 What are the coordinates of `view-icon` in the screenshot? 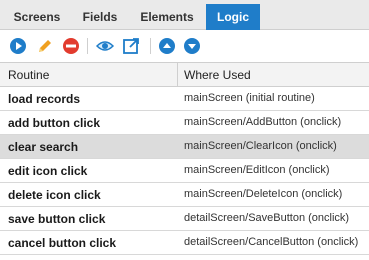 It's located at (105, 46).